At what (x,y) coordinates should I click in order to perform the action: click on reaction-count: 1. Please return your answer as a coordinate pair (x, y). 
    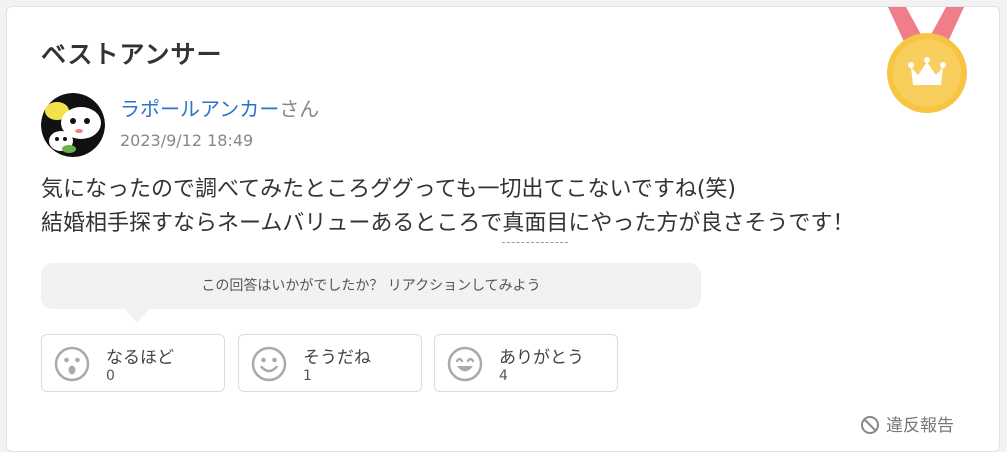
    Looking at the image, I should click on (307, 376).